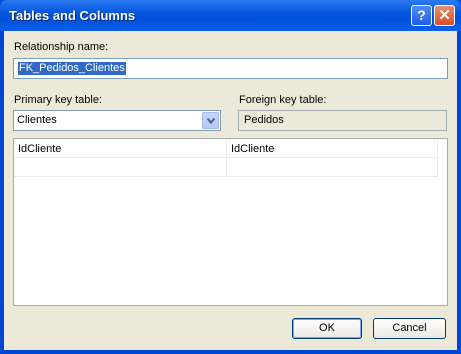 The width and height of the screenshot is (461, 354). What do you see at coordinates (230, 15) in the screenshot?
I see `title-bar: Tables and Columns ? ✕` at bounding box center [230, 15].